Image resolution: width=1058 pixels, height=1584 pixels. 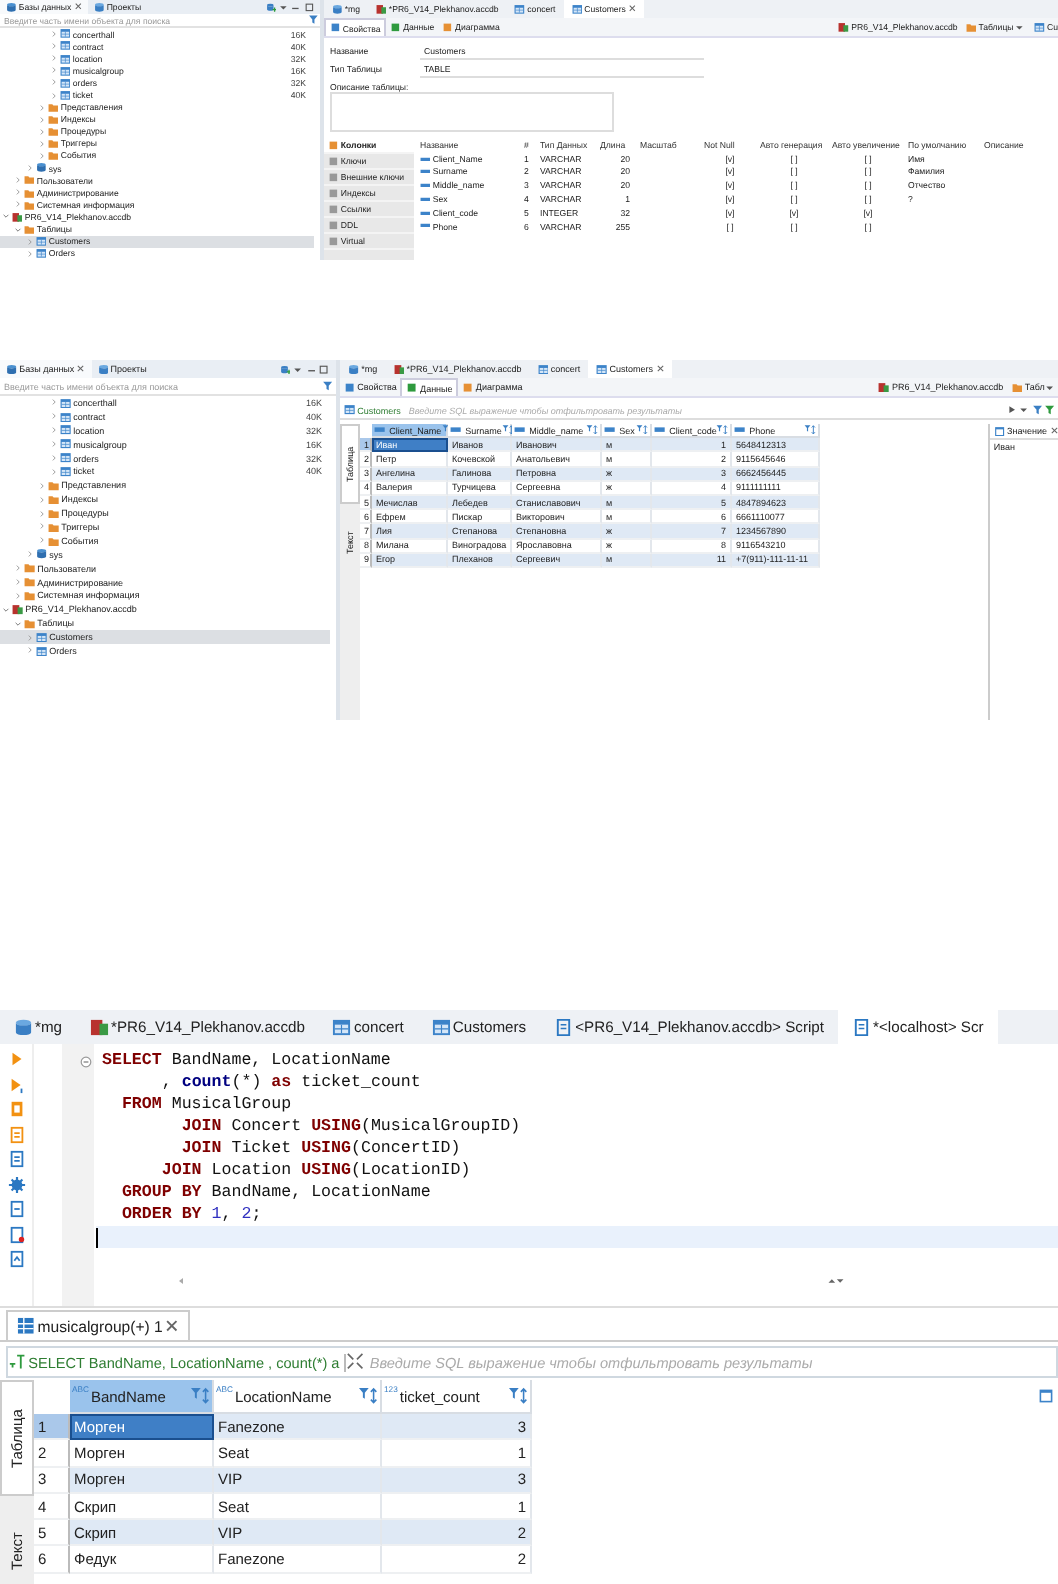 What do you see at coordinates (836, 1280) in the screenshot?
I see `up-down-arrows-icon` at bounding box center [836, 1280].